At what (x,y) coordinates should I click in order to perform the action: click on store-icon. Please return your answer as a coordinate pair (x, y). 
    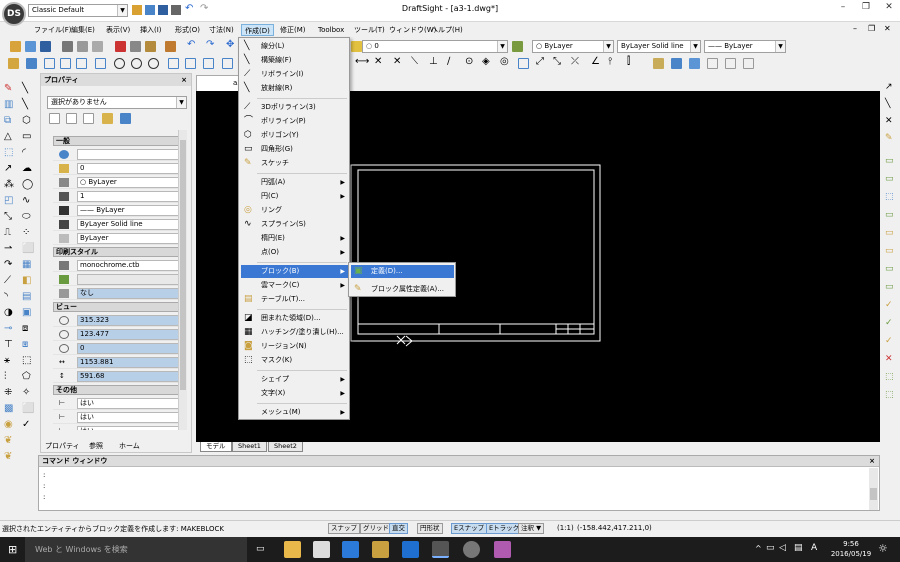
    Looking at the image, I should click on (321, 549).